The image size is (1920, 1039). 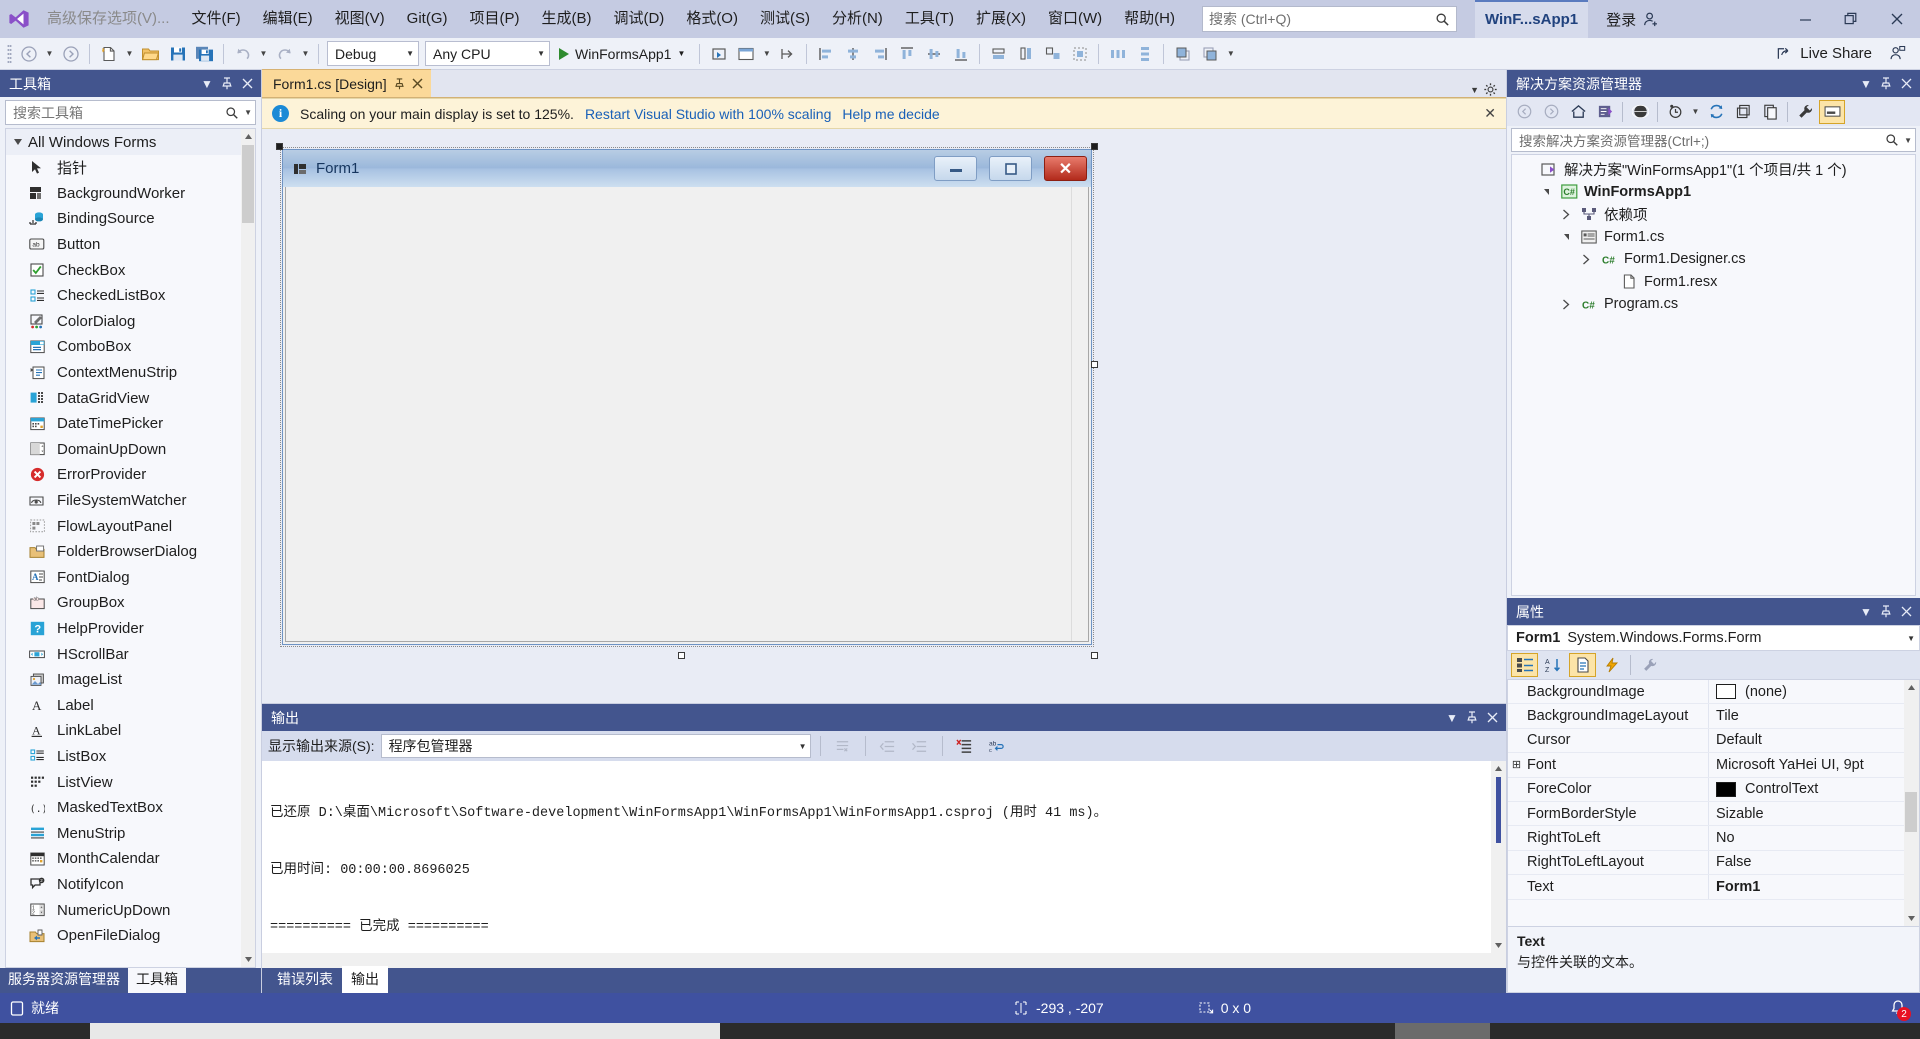 What do you see at coordinates (130, 424) in the screenshot?
I see `toolbox-item-datetimepicker: DateTimePicker` at bounding box center [130, 424].